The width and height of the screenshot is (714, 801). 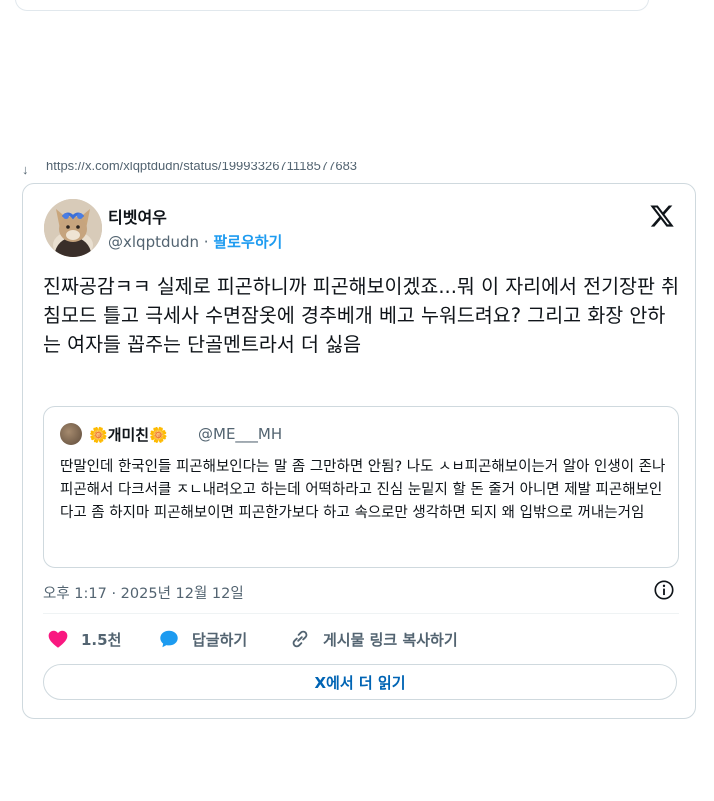 What do you see at coordinates (361, 613) in the screenshot?
I see `divider` at bounding box center [361, 613].